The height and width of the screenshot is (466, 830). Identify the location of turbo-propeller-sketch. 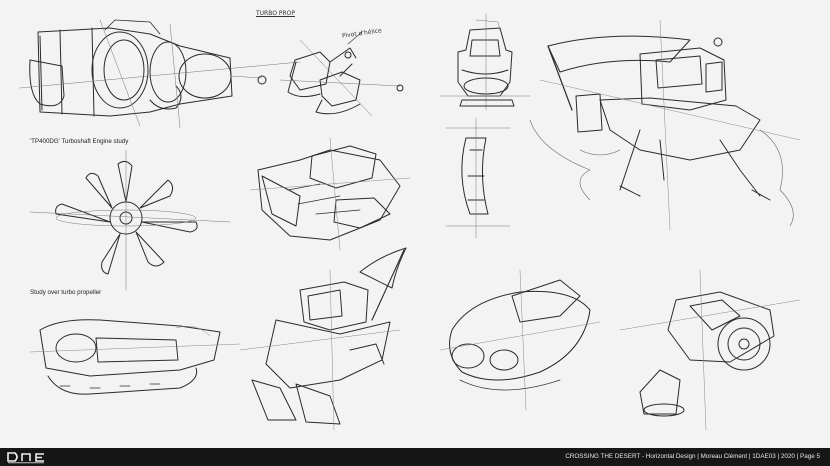
(130, 220).